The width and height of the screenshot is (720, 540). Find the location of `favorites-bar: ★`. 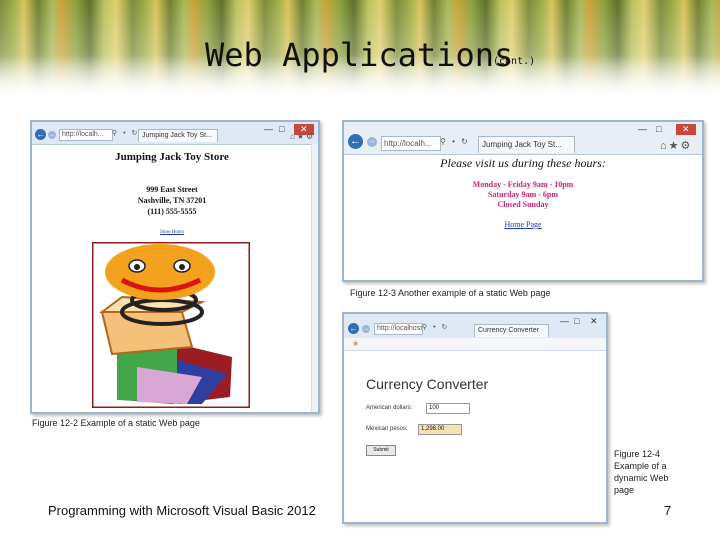

favorites-bar: ★ is located at coordinates (475, 344).